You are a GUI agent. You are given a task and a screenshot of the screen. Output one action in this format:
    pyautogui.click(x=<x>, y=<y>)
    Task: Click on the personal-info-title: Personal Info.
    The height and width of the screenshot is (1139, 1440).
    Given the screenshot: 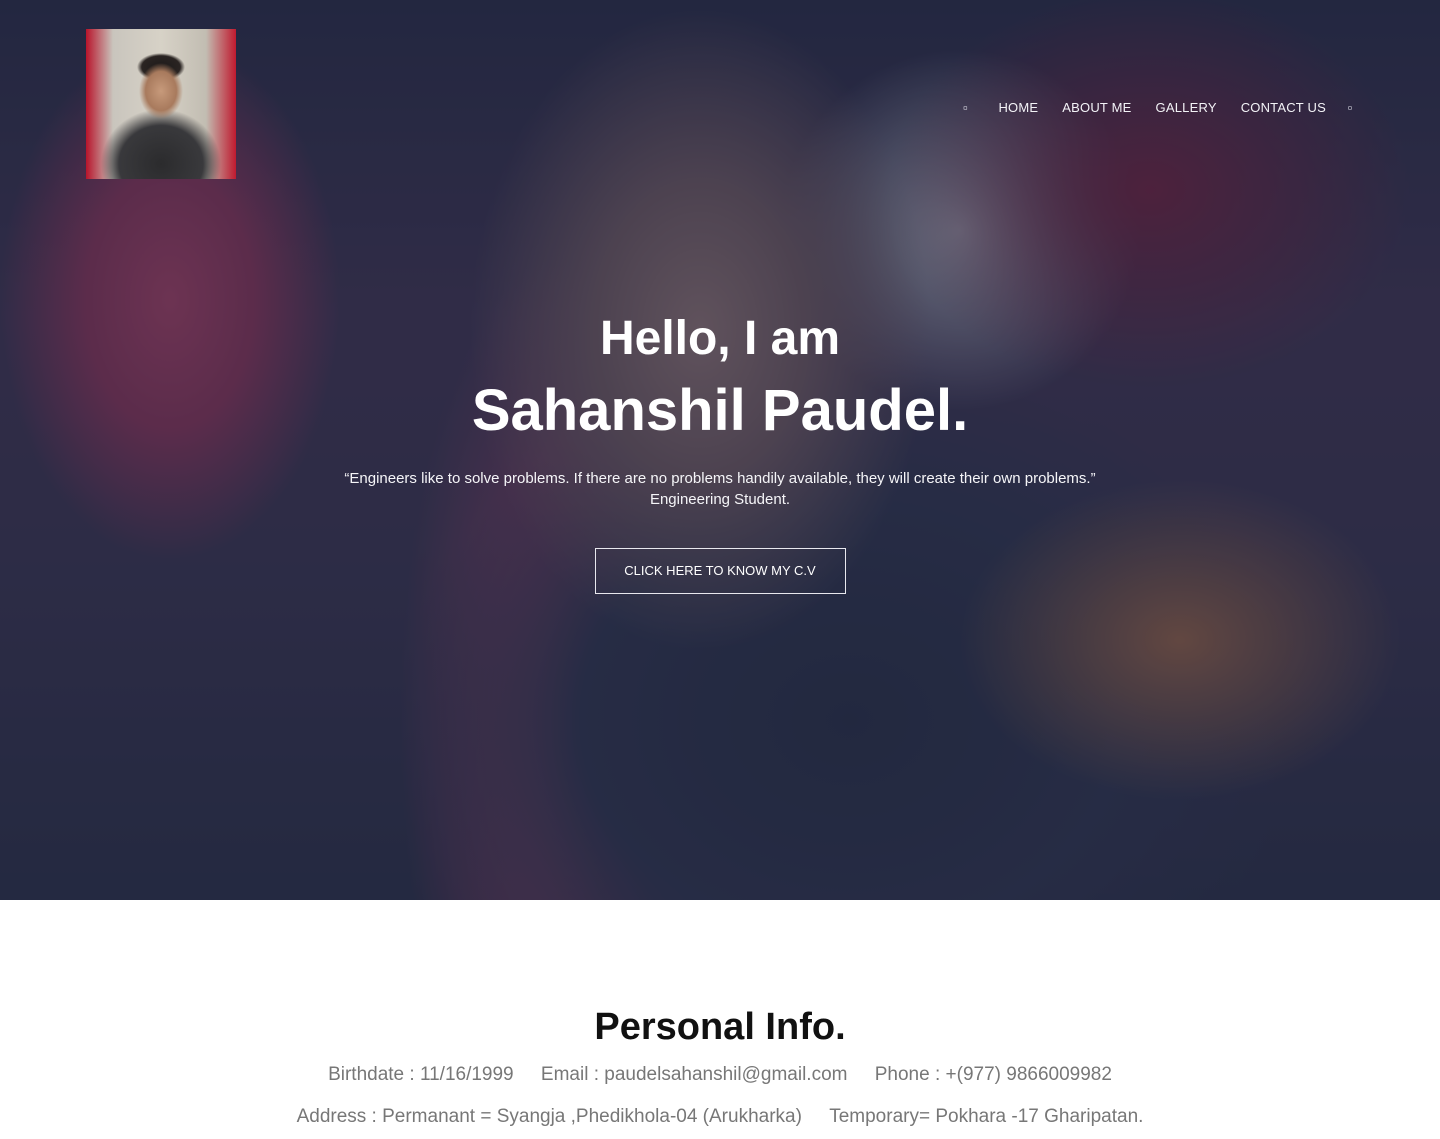 What is the action you would take?
    pyautogui.click(x=720, y=1027)
    